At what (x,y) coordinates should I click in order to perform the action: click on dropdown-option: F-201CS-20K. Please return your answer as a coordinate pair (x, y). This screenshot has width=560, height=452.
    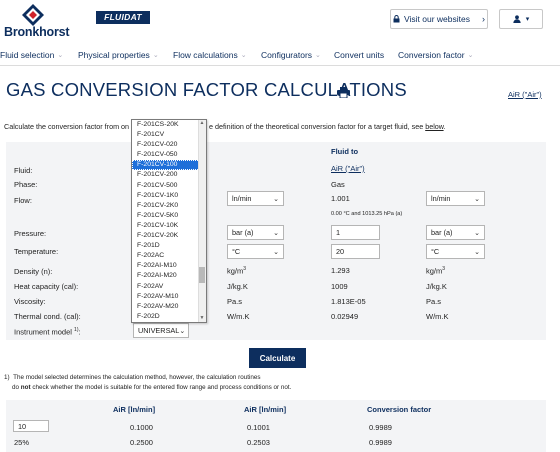
    Looking at the image, I should click on (169, 125).